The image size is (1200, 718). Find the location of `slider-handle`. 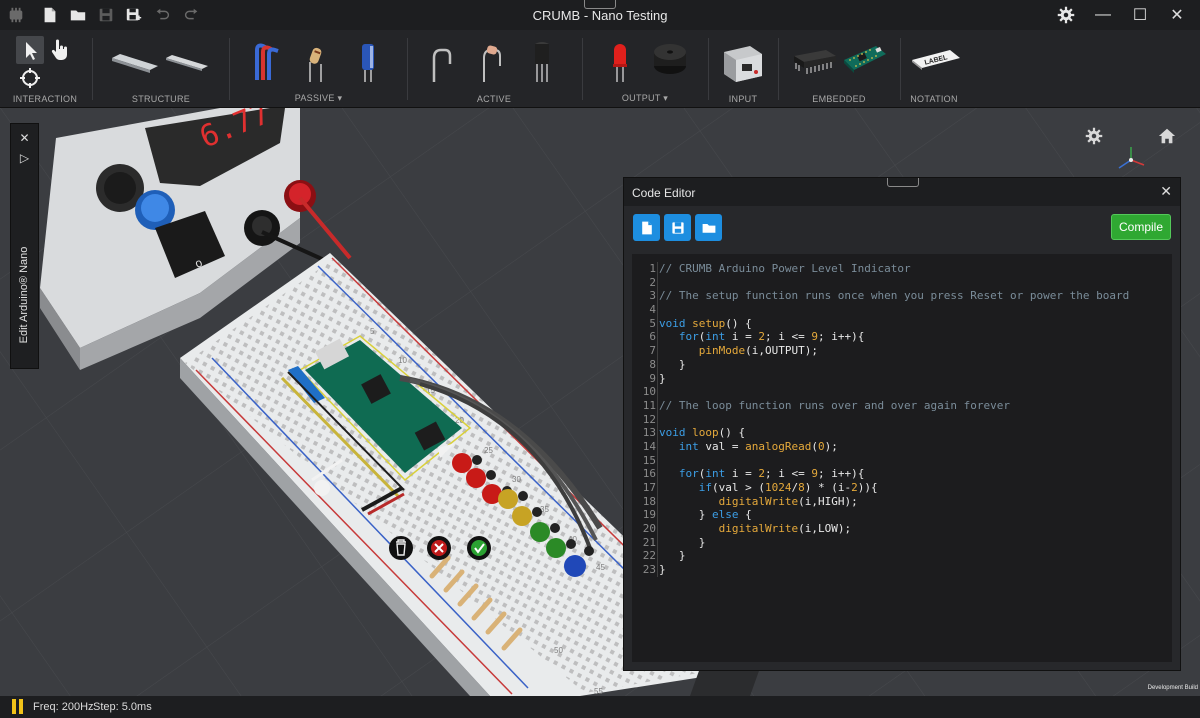

slider-handle is located at coordinates (322, 488).